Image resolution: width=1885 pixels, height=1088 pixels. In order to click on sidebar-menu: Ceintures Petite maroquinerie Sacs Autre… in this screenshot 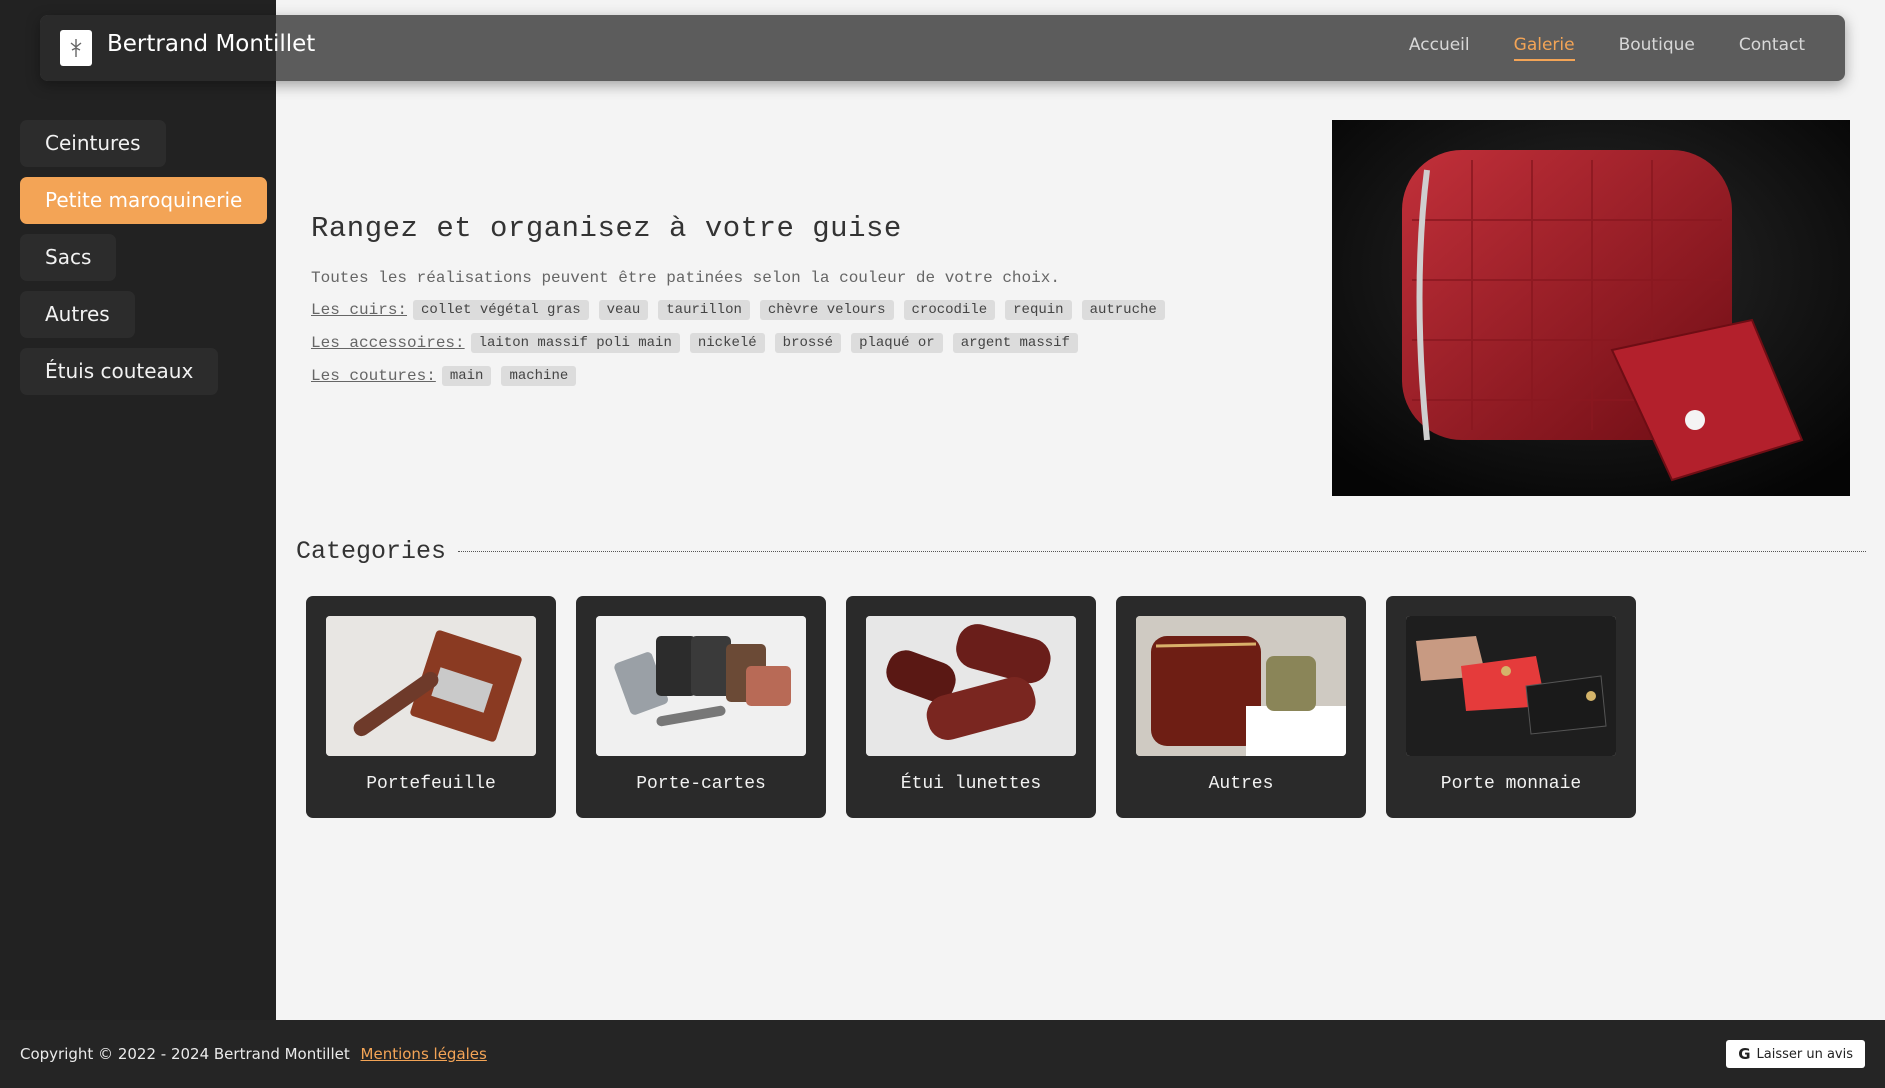, I will do `click(144, 262)`.